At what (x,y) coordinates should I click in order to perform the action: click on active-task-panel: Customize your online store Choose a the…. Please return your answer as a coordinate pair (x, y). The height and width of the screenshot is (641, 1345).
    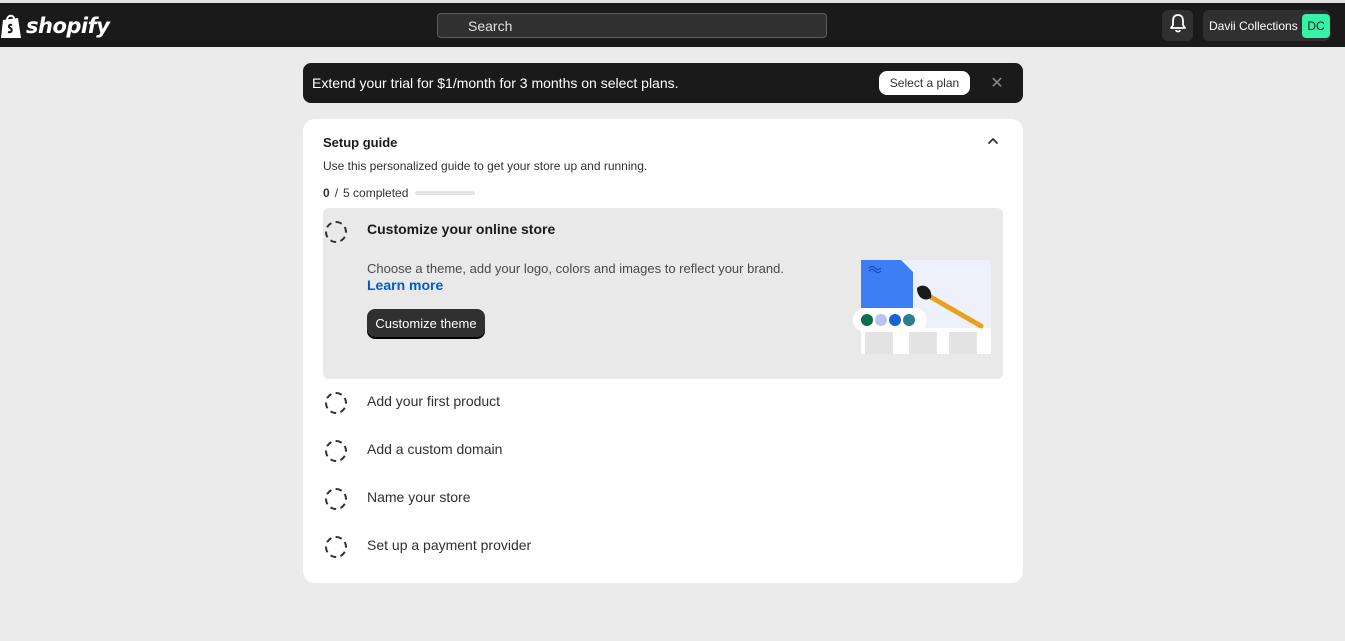
    Looking at the image, I should click on (663, 293).